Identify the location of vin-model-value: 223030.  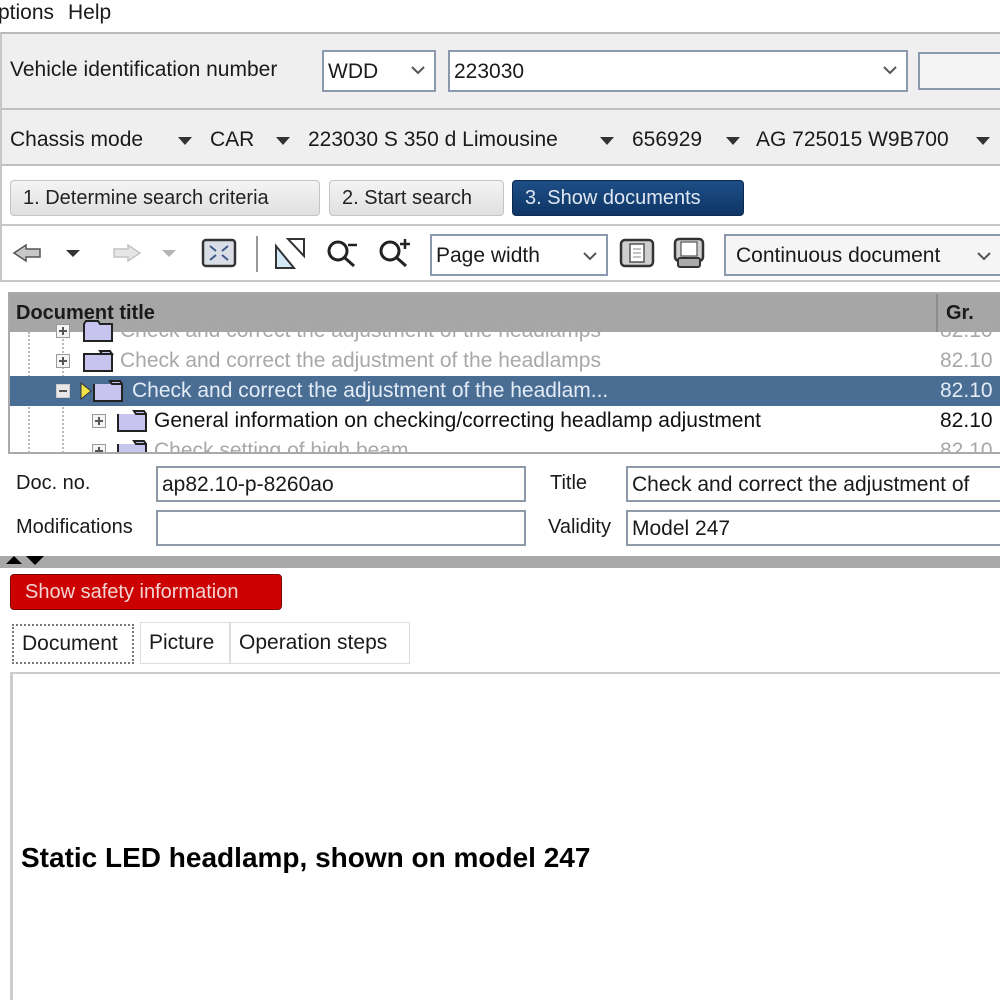
(489, 71).